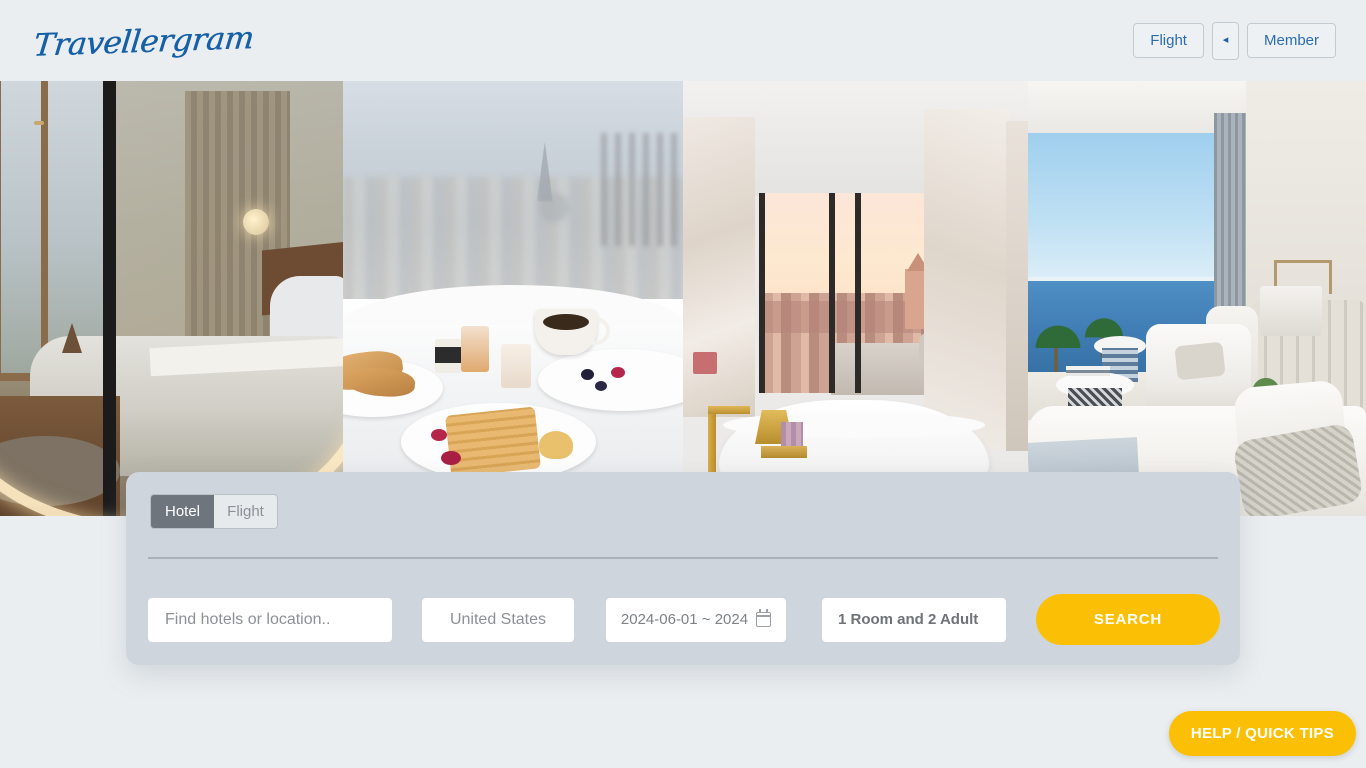 This screenshot has height=768, width=1366. I want to click on guests-selector: 1 Room and 2 Adult, so click(914, 619).